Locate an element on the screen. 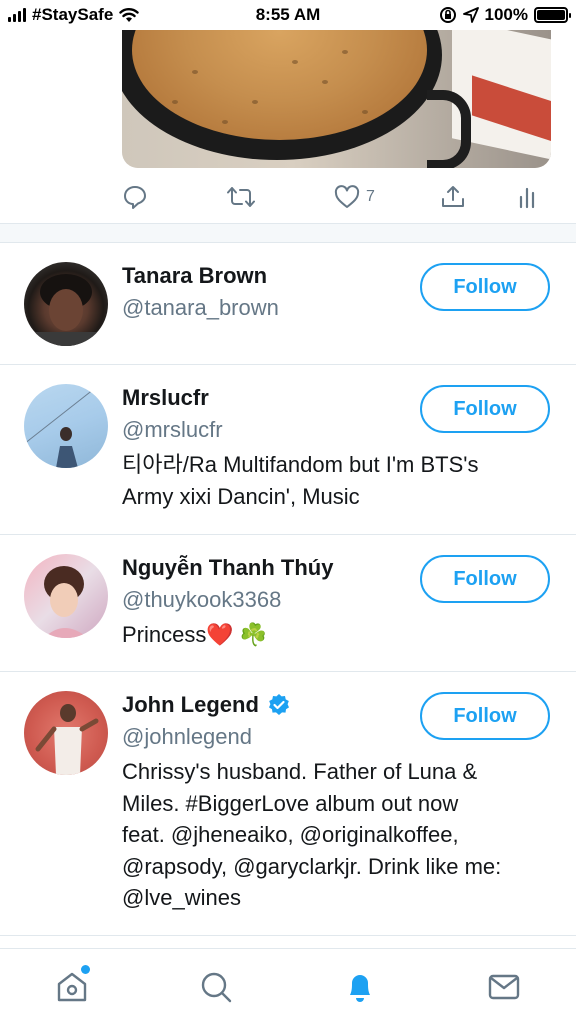 The width and height of the screenshot is (576, 1024). status-bar: #StaySafe 8:55 AM 100% is located at coordinates (288, 16).